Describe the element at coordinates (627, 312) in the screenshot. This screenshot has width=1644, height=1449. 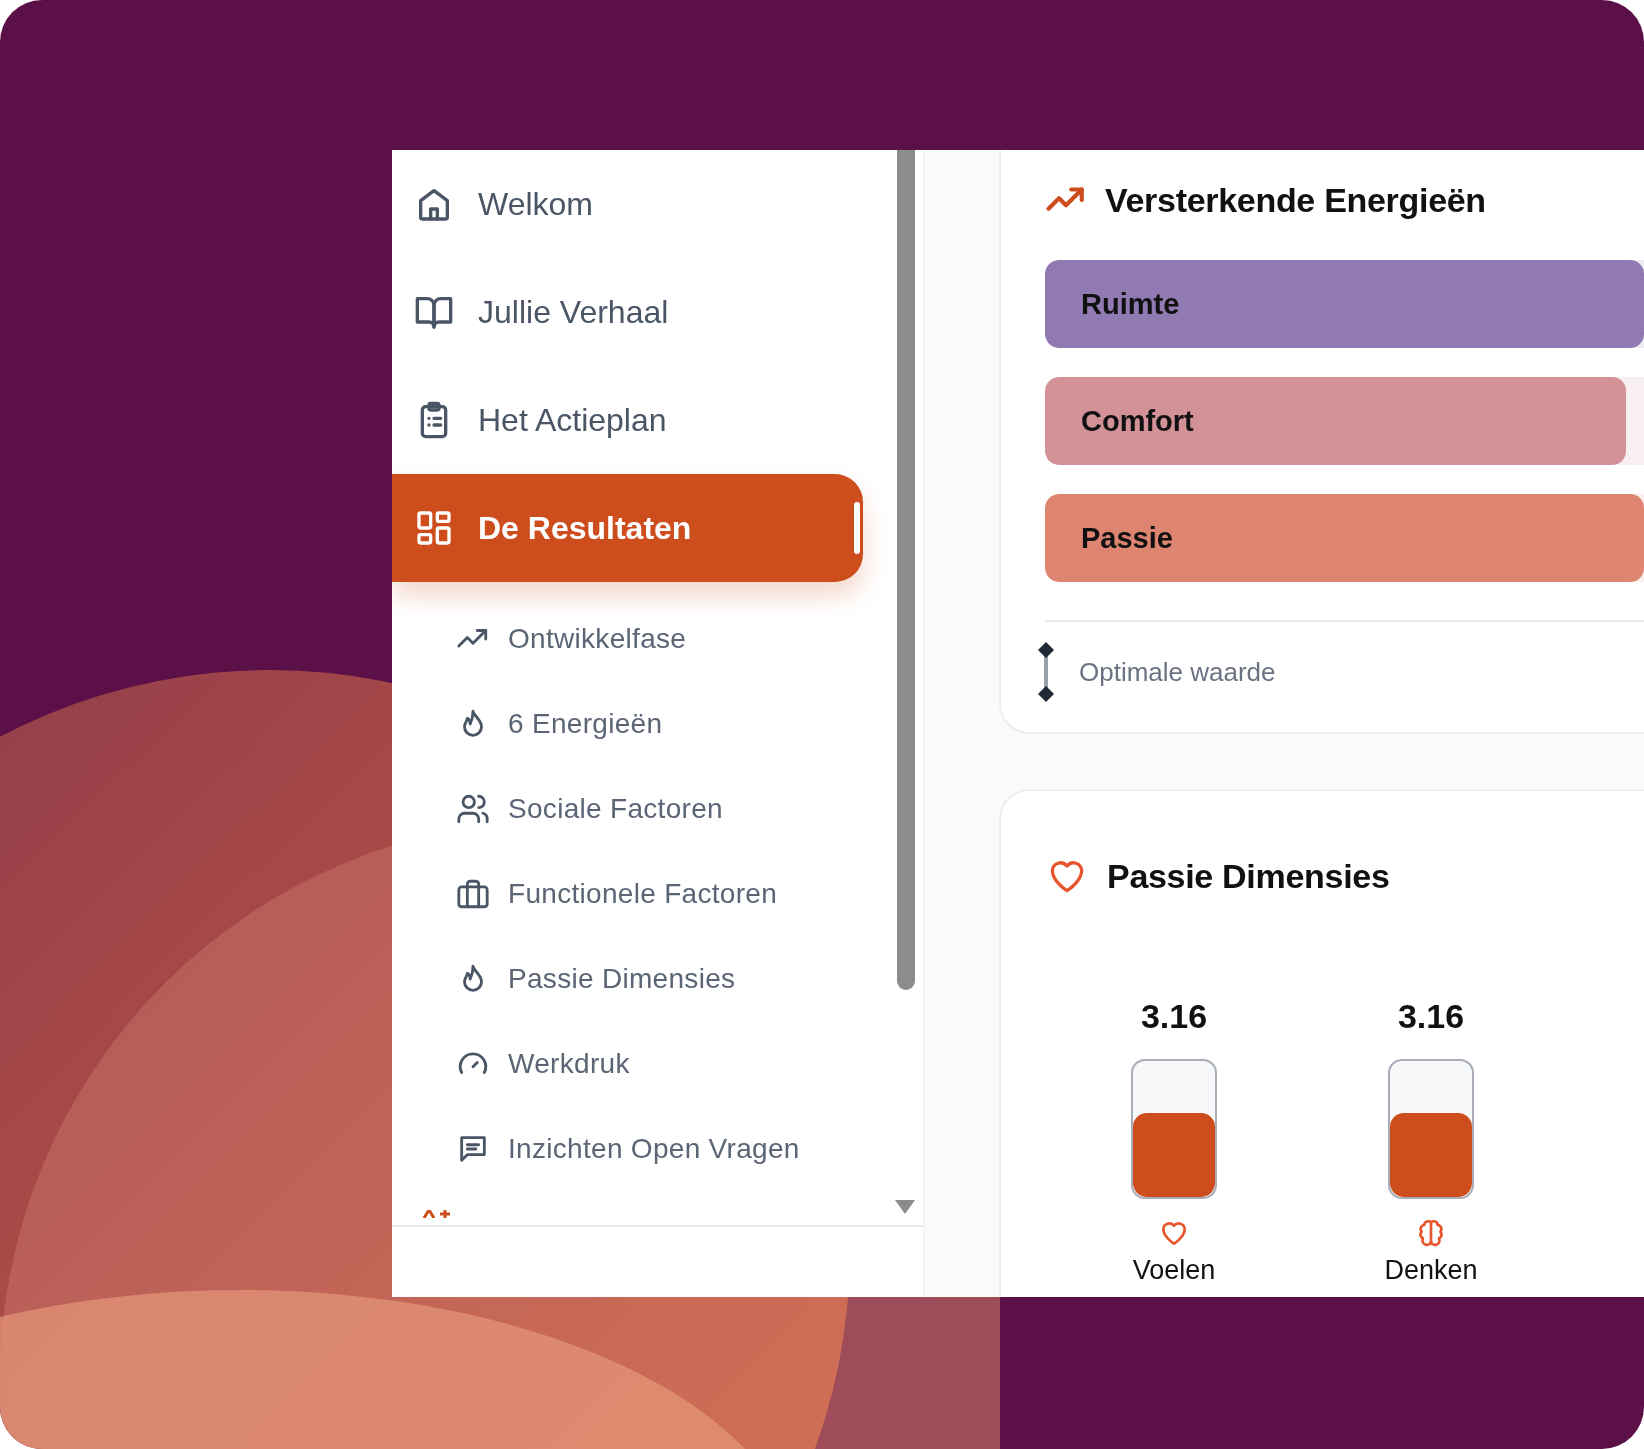
I see `nav-item: Jullie Verhaal` at that location.